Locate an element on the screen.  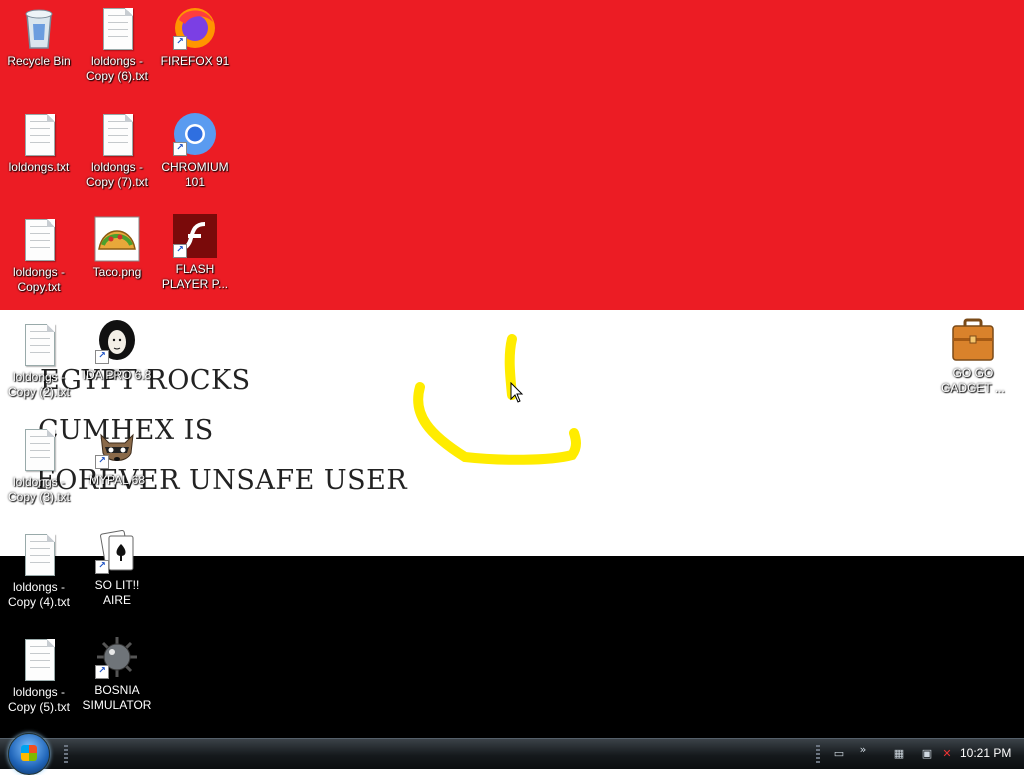
desktop-icon-mypal: ↗ MYPAL 68 is located at coordinates (117, 455).